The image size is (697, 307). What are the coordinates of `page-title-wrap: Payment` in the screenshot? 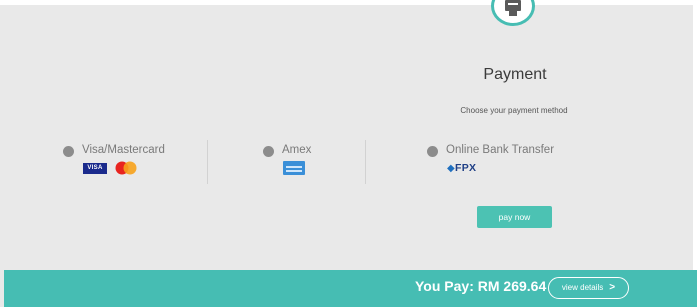 It's located at (348, 75).